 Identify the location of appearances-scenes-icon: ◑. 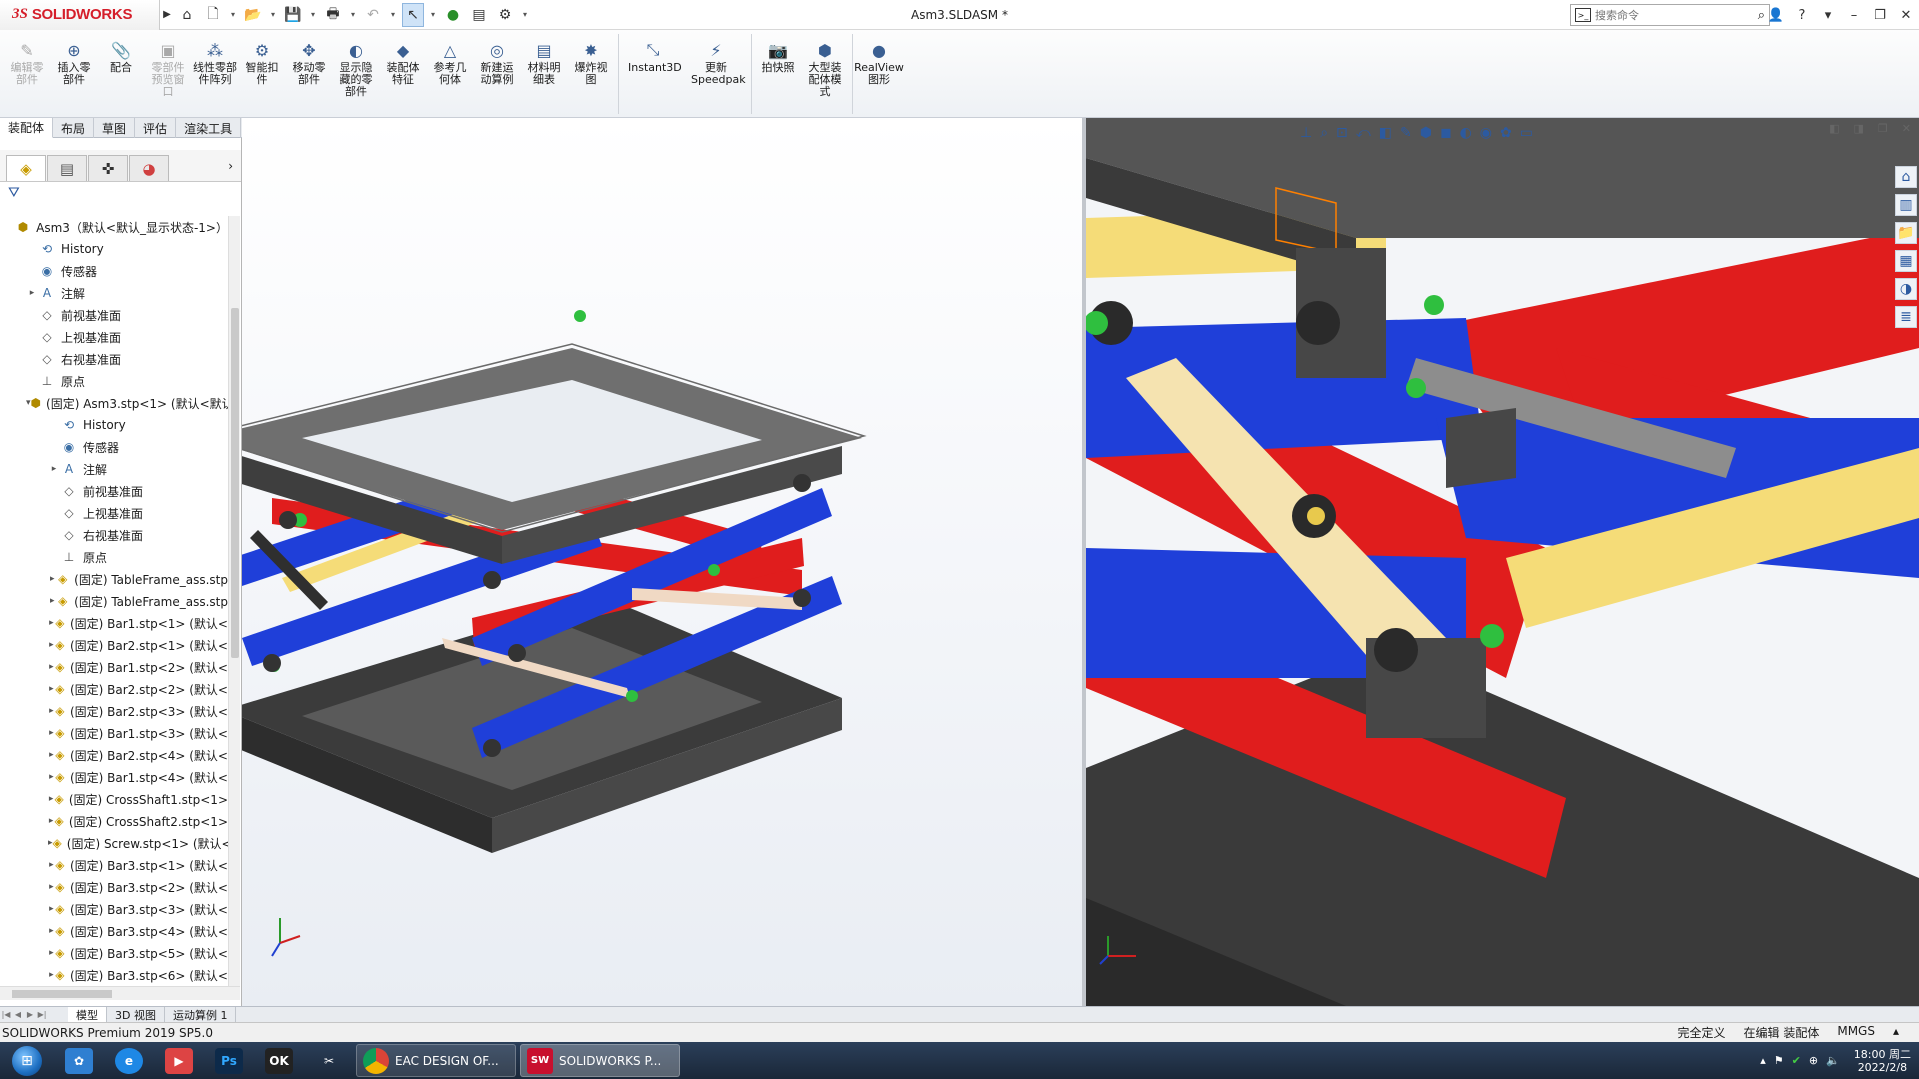
(1906, 289).